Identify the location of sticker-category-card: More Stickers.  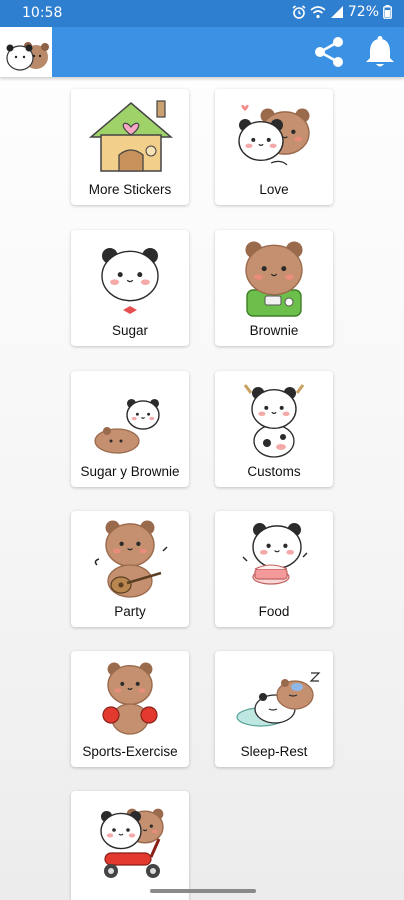
(130, 147).